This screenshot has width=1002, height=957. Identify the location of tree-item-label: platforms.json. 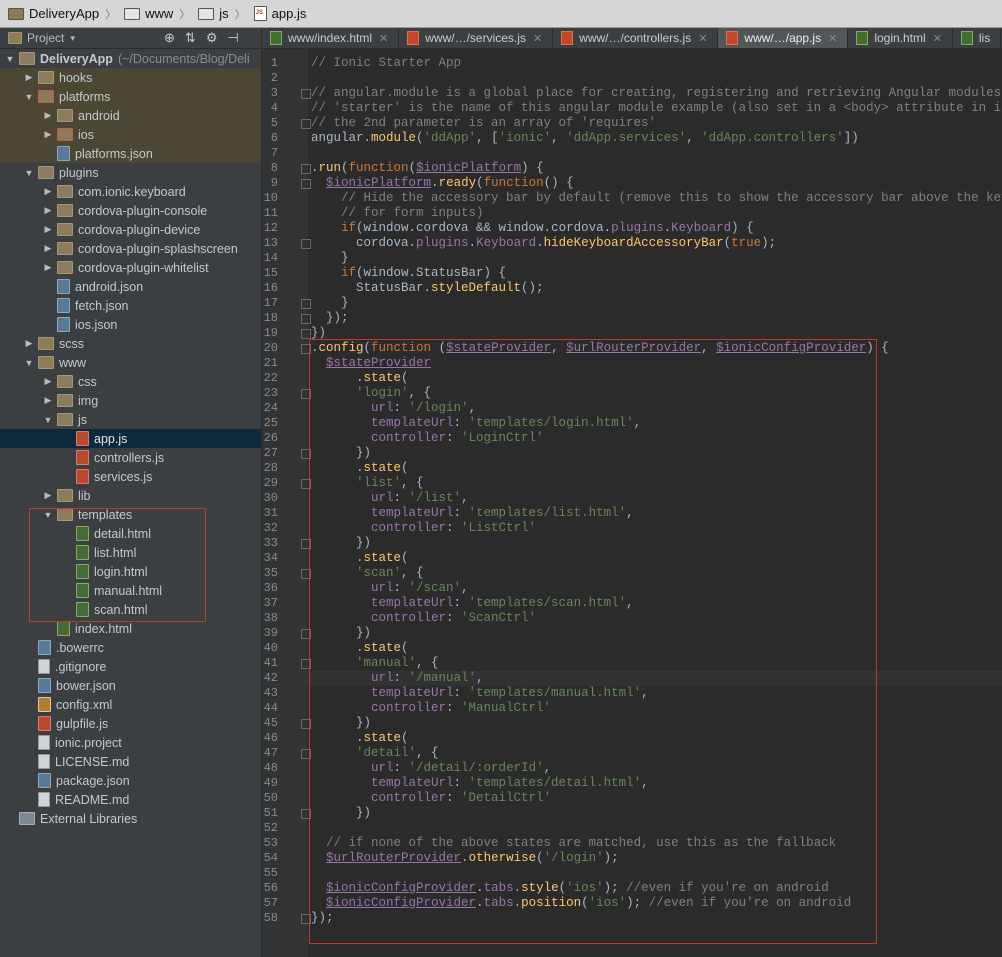
(114, 153).